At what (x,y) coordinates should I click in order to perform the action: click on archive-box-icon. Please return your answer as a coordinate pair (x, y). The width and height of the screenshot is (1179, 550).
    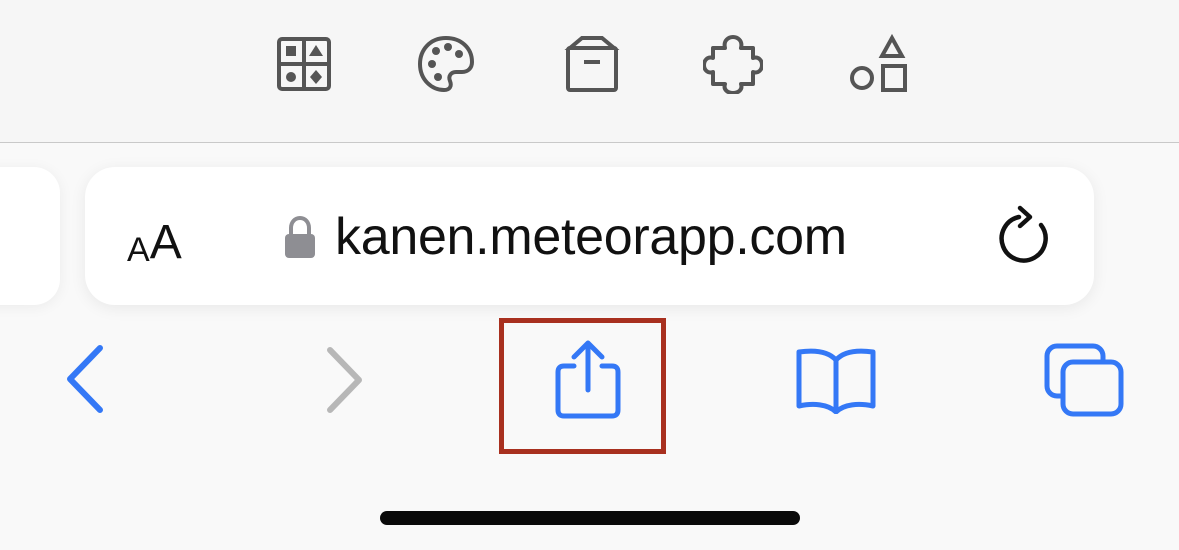
    Looking at the image, I should click on (592, 64).